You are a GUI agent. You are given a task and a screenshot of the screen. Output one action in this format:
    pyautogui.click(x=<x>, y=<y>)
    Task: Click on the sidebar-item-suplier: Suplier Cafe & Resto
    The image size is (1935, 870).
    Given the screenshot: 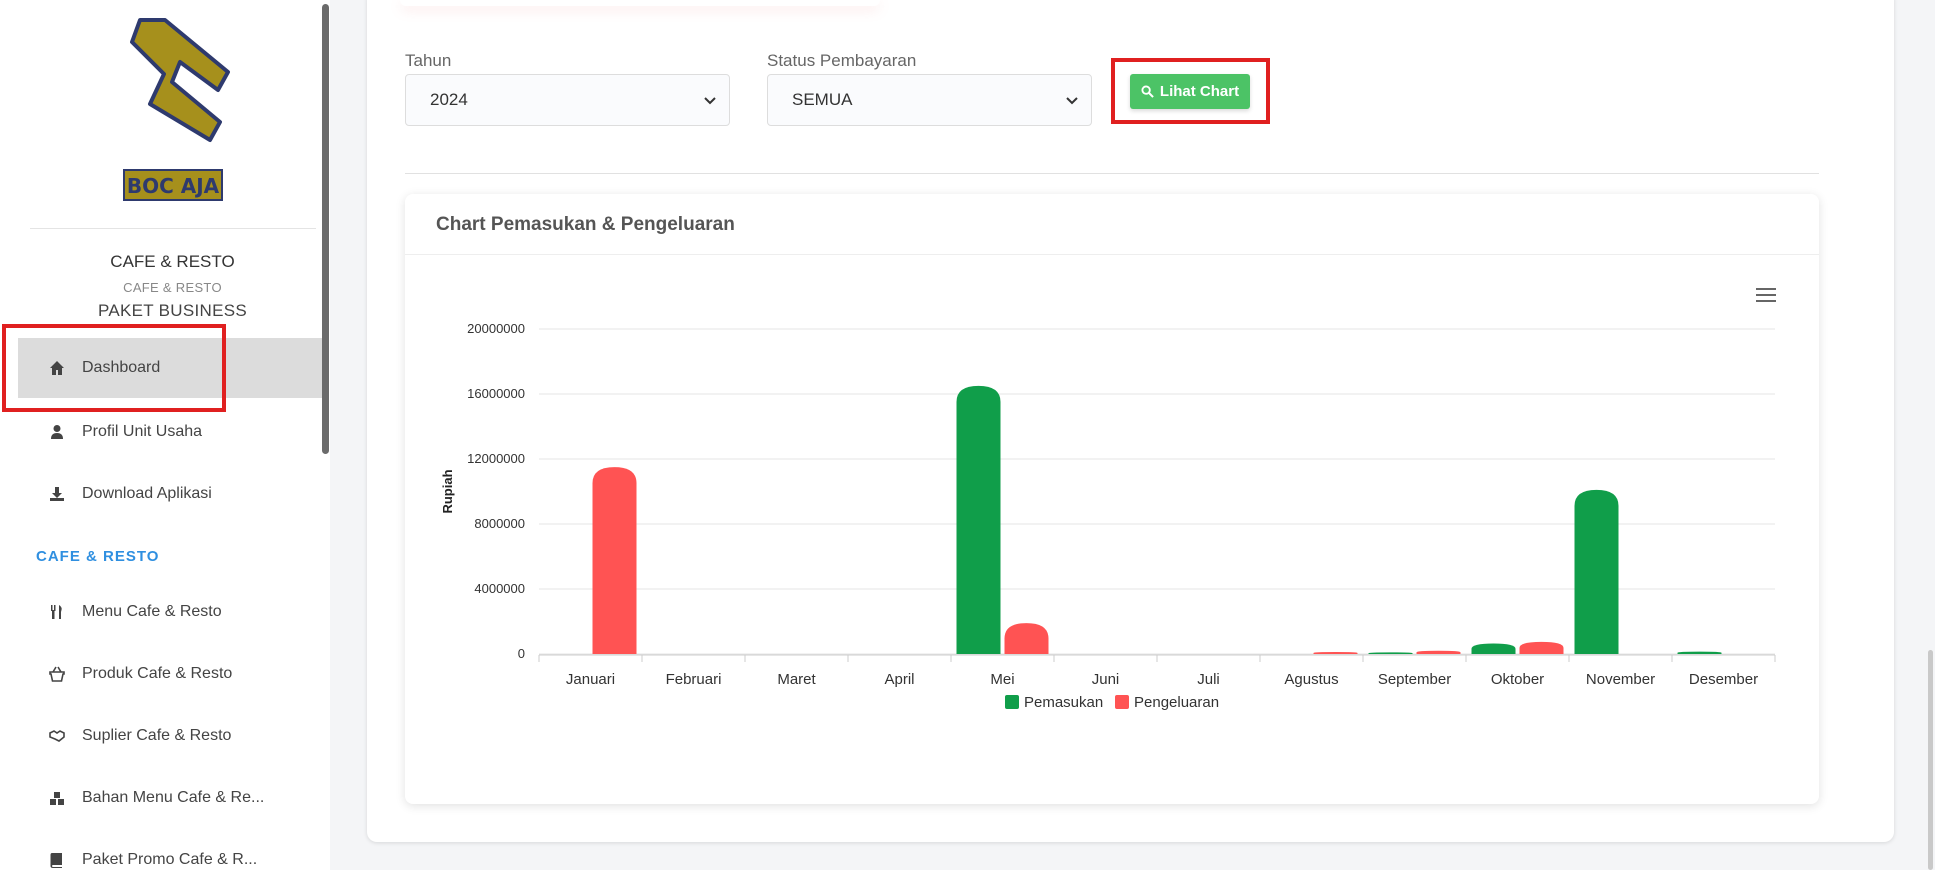 What is the action you would take?
    pyautogui.click(x=170, y=736)
    